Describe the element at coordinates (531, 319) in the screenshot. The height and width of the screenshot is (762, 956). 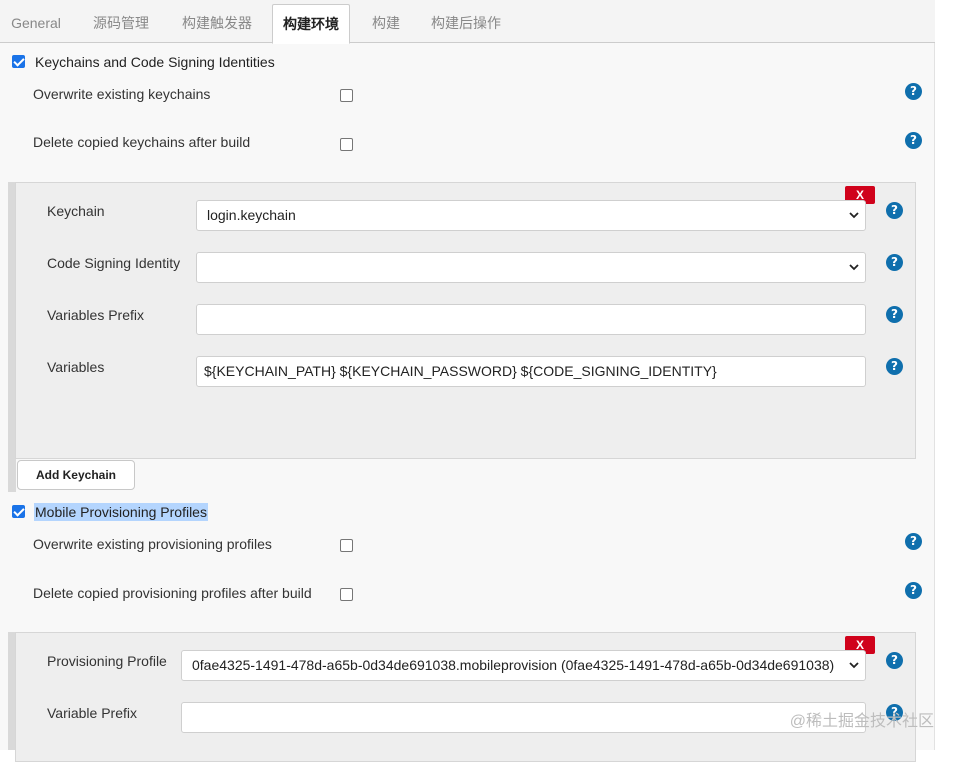
I see `variables-prefix-input` at that location.